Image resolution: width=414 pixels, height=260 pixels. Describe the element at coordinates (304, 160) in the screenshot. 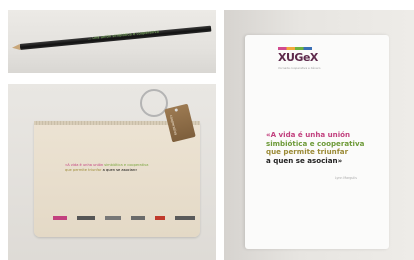

I see `quote-line-4: a quen se asocian»` at that location.